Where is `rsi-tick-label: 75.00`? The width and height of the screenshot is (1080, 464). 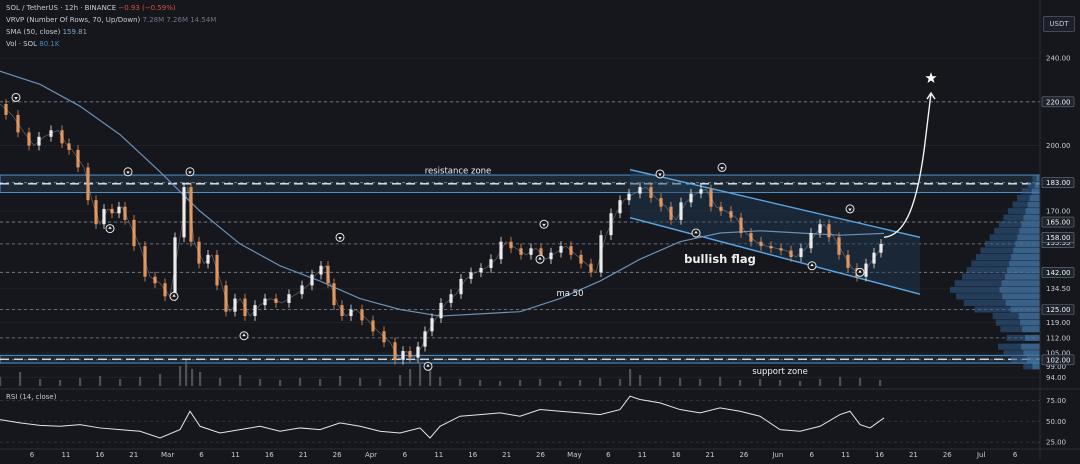
rsi-tick-label: 75.00 is located at coordinates (1056, 401).